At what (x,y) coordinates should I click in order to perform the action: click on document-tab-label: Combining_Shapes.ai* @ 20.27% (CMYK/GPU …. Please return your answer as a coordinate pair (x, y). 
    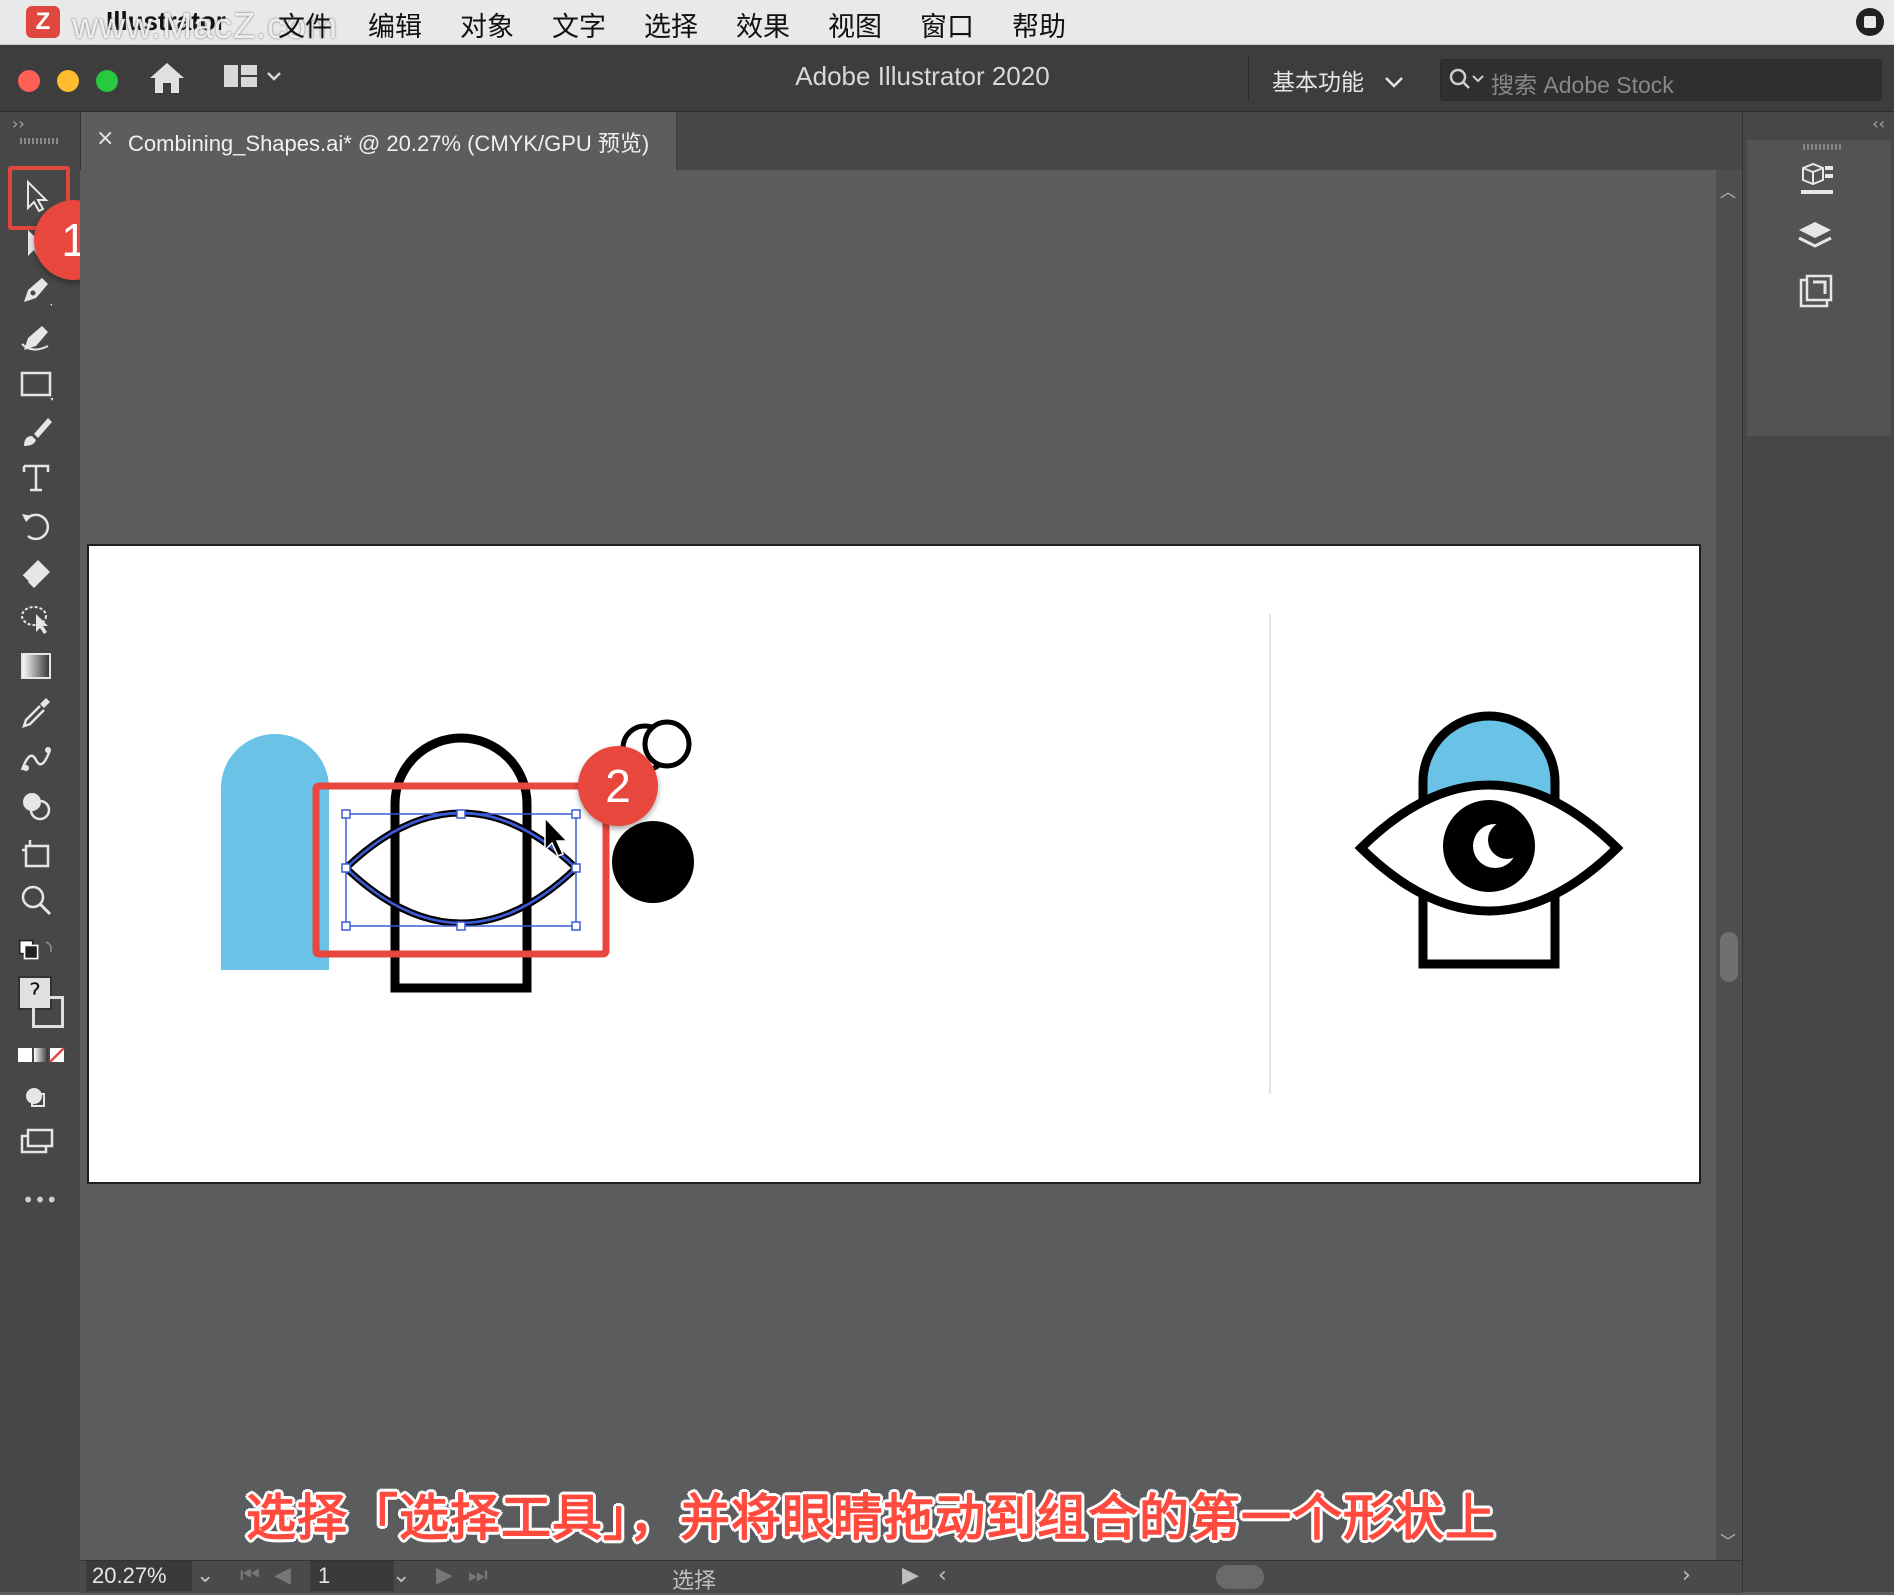
    Looking at the image, I should click on (389, 143).